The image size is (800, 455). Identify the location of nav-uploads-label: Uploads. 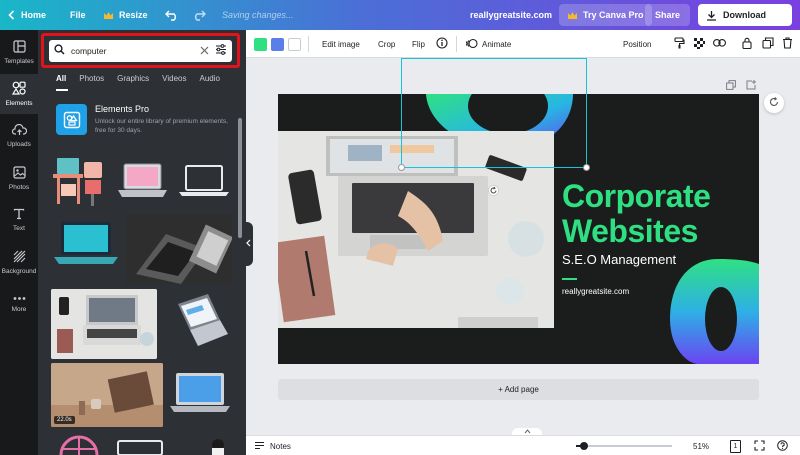
(19, 144).